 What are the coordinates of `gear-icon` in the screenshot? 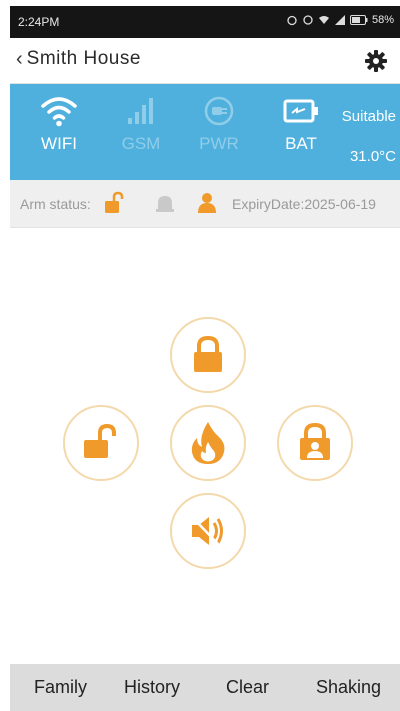 It's located at (376, 61).